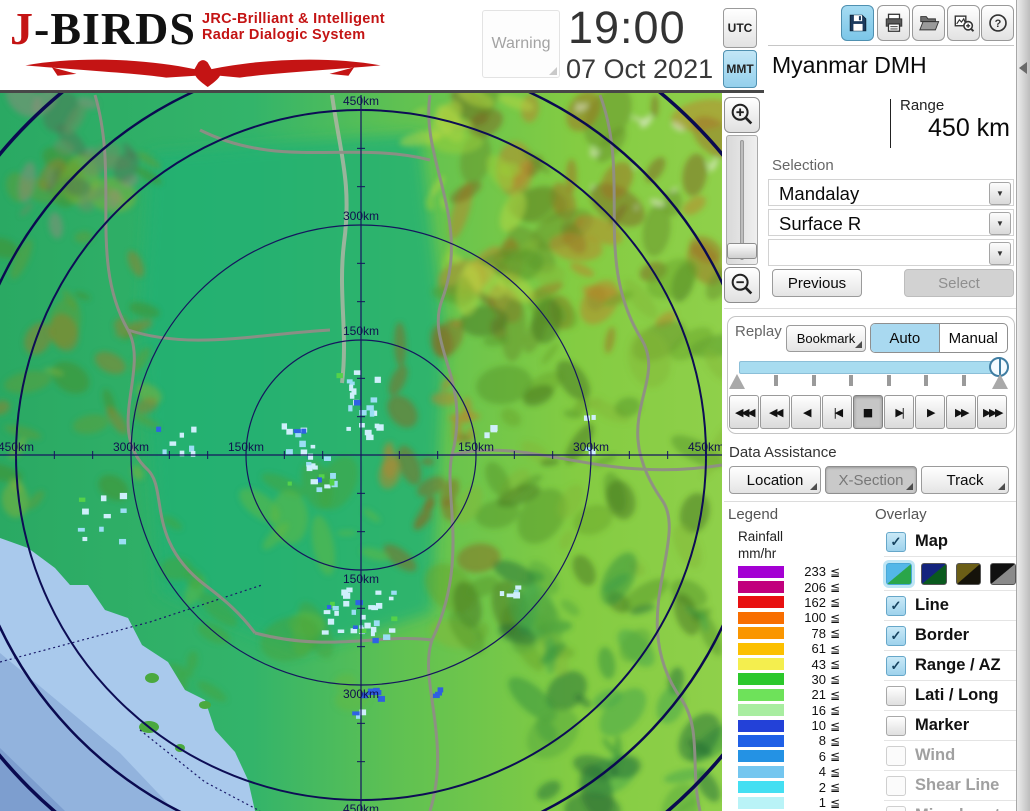  I want to click on legend-title: Rainfall, so click(761, 536).